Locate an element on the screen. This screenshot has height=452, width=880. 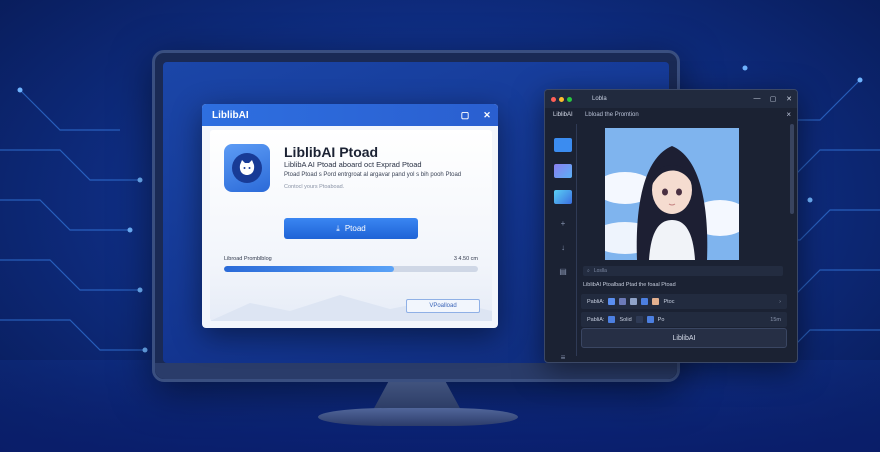
monitor-stand-base is located at coordinates (418, 417).